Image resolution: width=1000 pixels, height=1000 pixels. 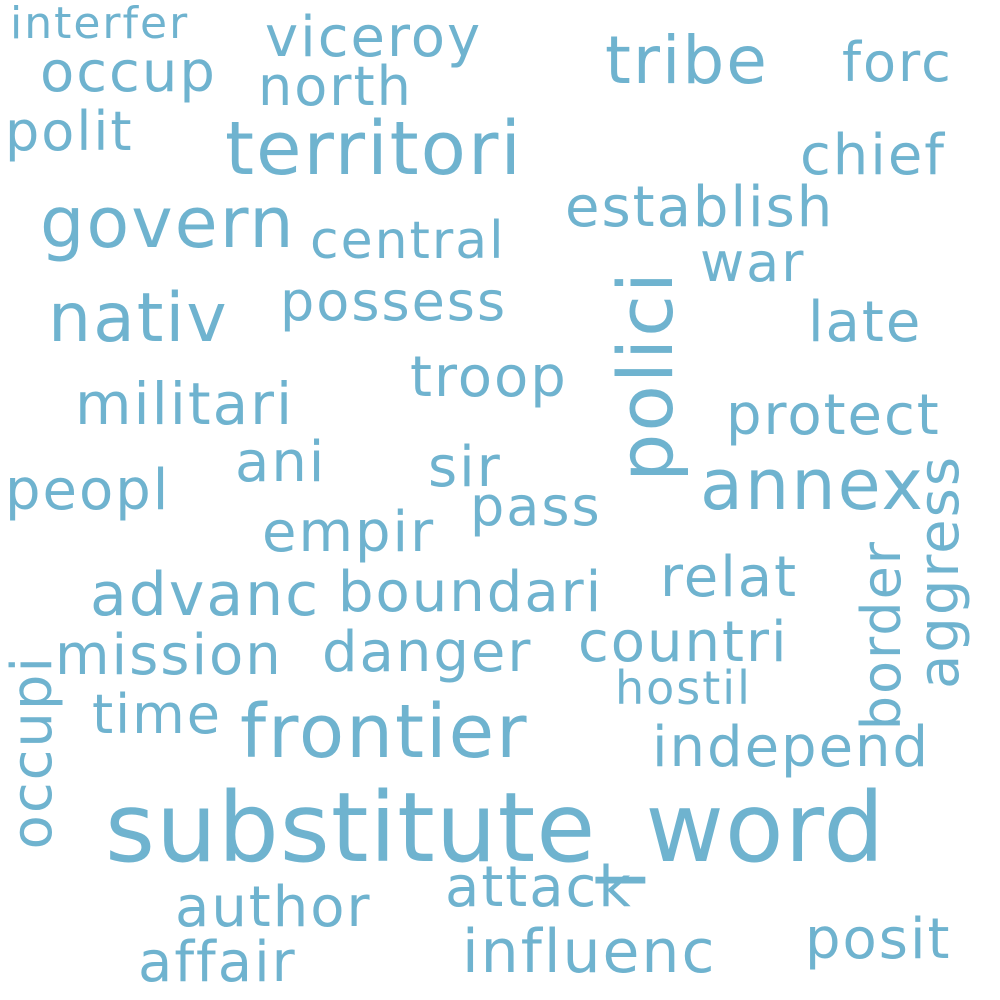 I want to click on word-ani: ani, so click(x=281, y=462).